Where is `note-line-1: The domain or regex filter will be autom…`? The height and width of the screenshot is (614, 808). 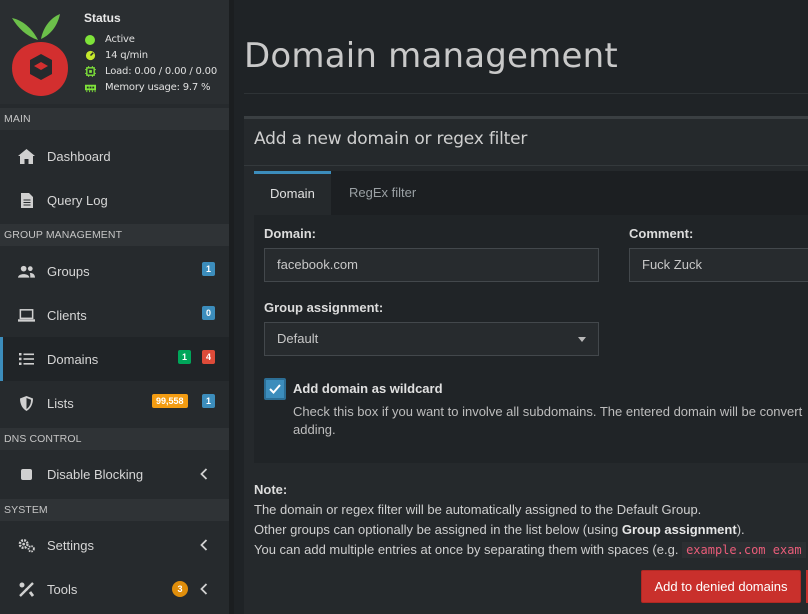 note-line-1: The domain or regex filter will be autom… is located at coordinates (478, 509).